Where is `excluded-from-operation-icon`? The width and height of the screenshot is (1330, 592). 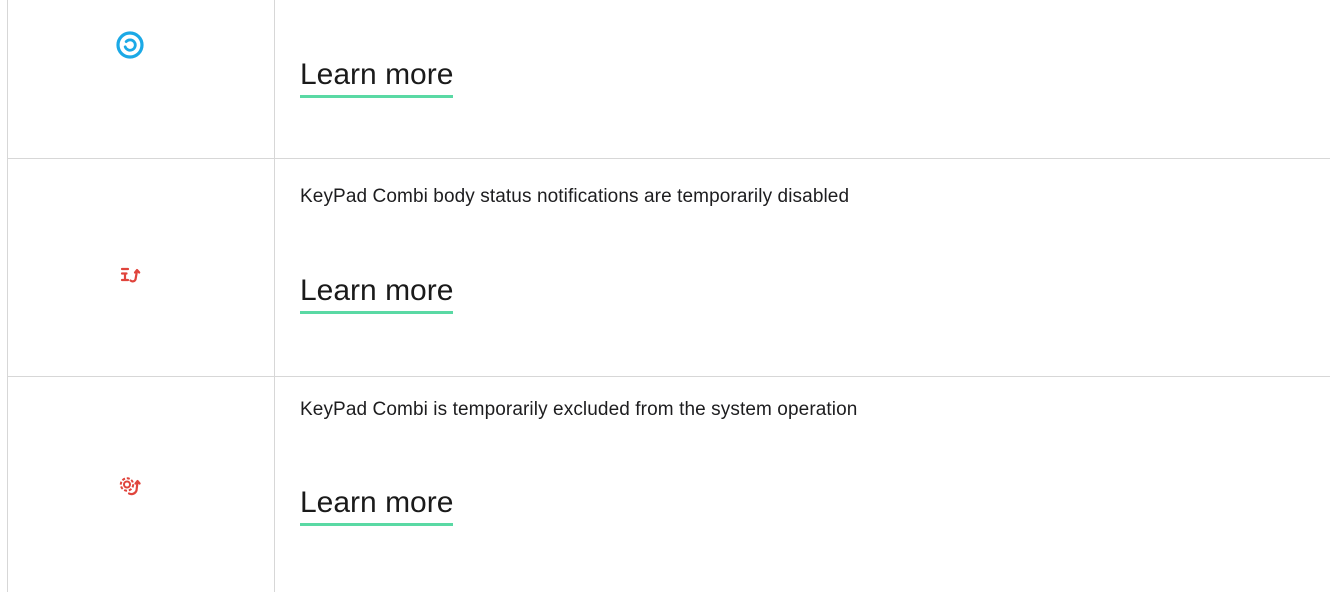 excluded-from-operation-icon is located at coordinates (130, 487).